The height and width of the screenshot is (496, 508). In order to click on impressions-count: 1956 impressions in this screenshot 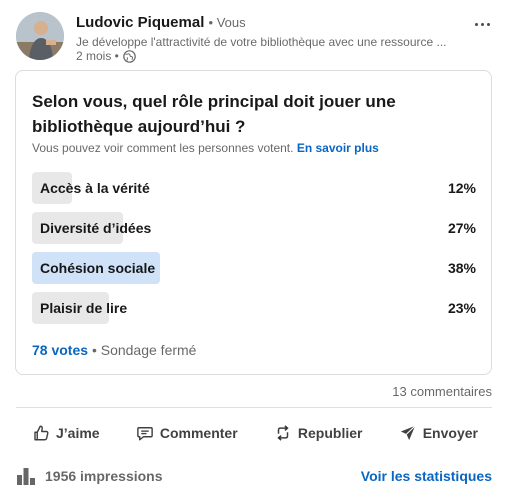, I will do `click(104, 476)`.